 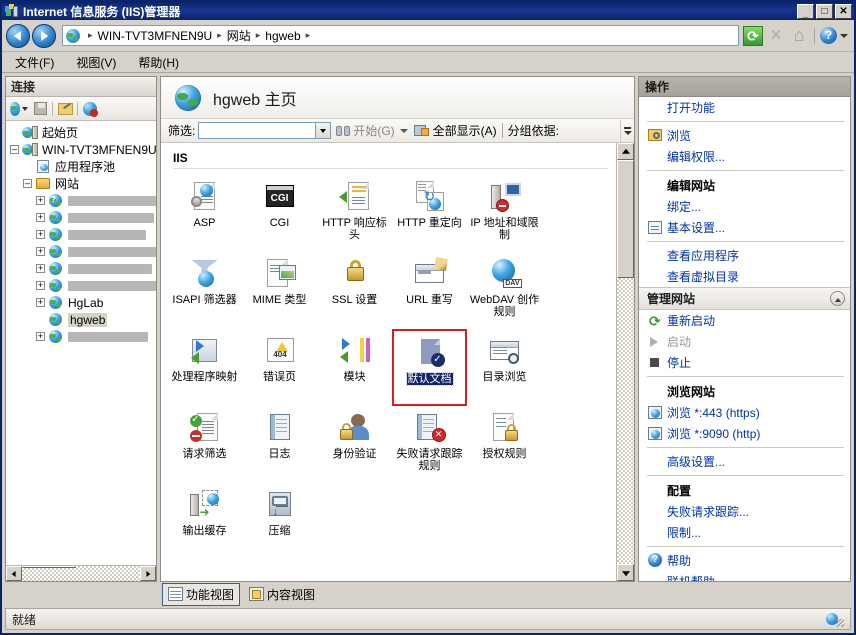 I want to click on close-button: ✕, so click(x=843, y=11).